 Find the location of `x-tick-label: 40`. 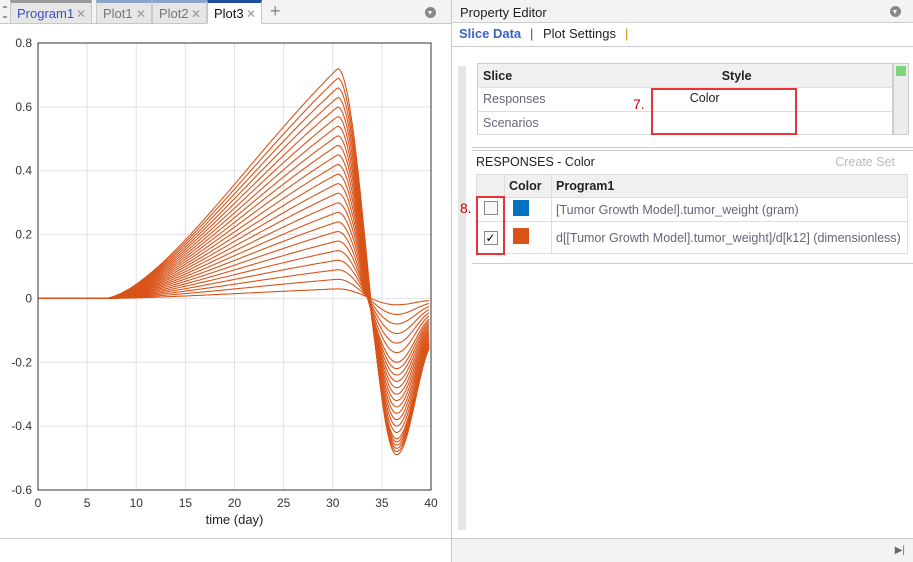

x-tick-label: 40 is located at coordinates (431, 503).